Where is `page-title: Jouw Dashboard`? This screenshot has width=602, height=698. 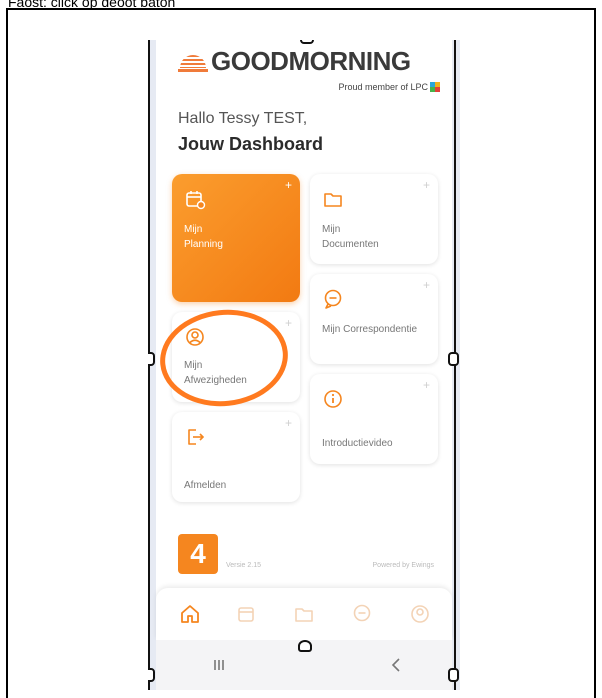 page-title: Jouw Dashboard is located at coordinates (251, 144).